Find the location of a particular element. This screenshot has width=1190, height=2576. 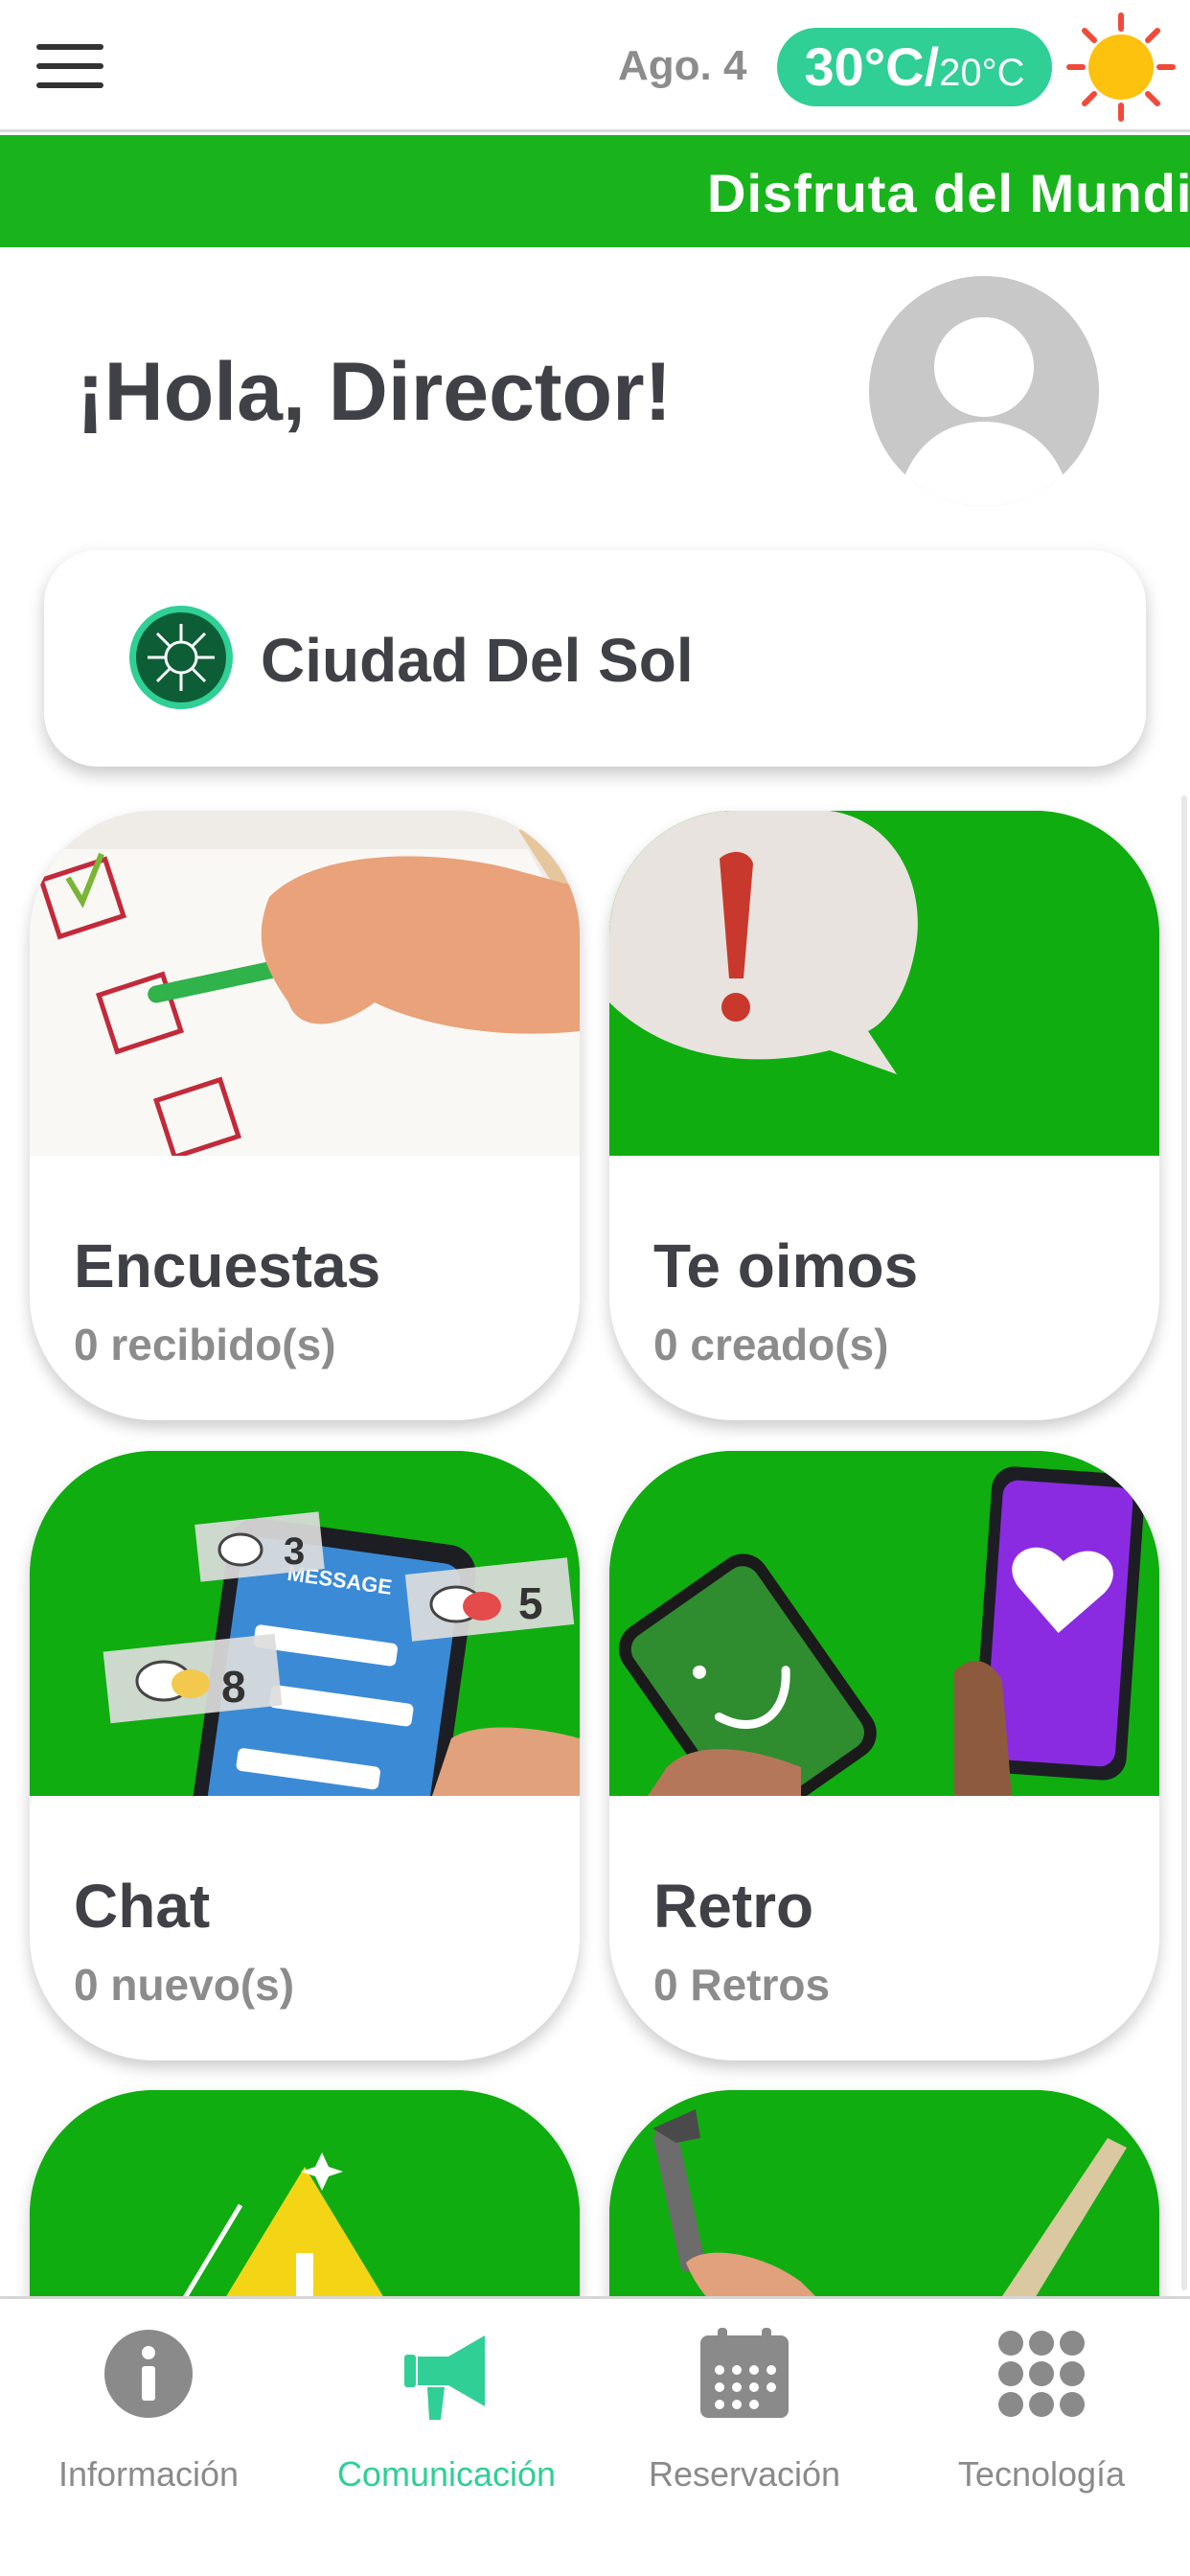

date-label: Ago. 4 is located at coordinates (683, 65).